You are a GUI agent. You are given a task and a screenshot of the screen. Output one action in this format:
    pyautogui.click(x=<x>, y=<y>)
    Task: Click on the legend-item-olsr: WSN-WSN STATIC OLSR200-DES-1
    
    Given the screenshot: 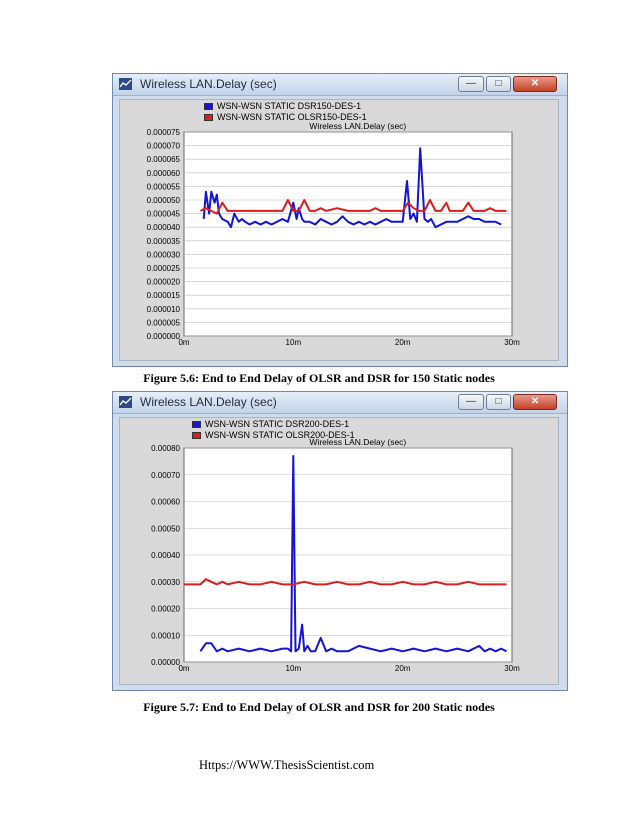 What is the action you would take?
    pyautogui.click(x=273, y=435)
    